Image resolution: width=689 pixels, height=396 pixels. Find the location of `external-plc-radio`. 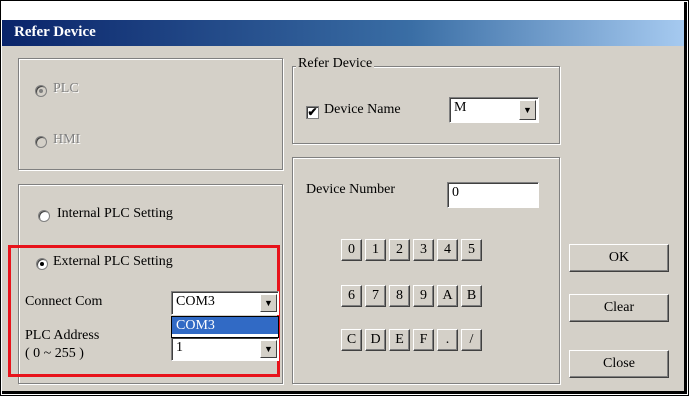

external-plc-radio is located at coordinates (42, 264).